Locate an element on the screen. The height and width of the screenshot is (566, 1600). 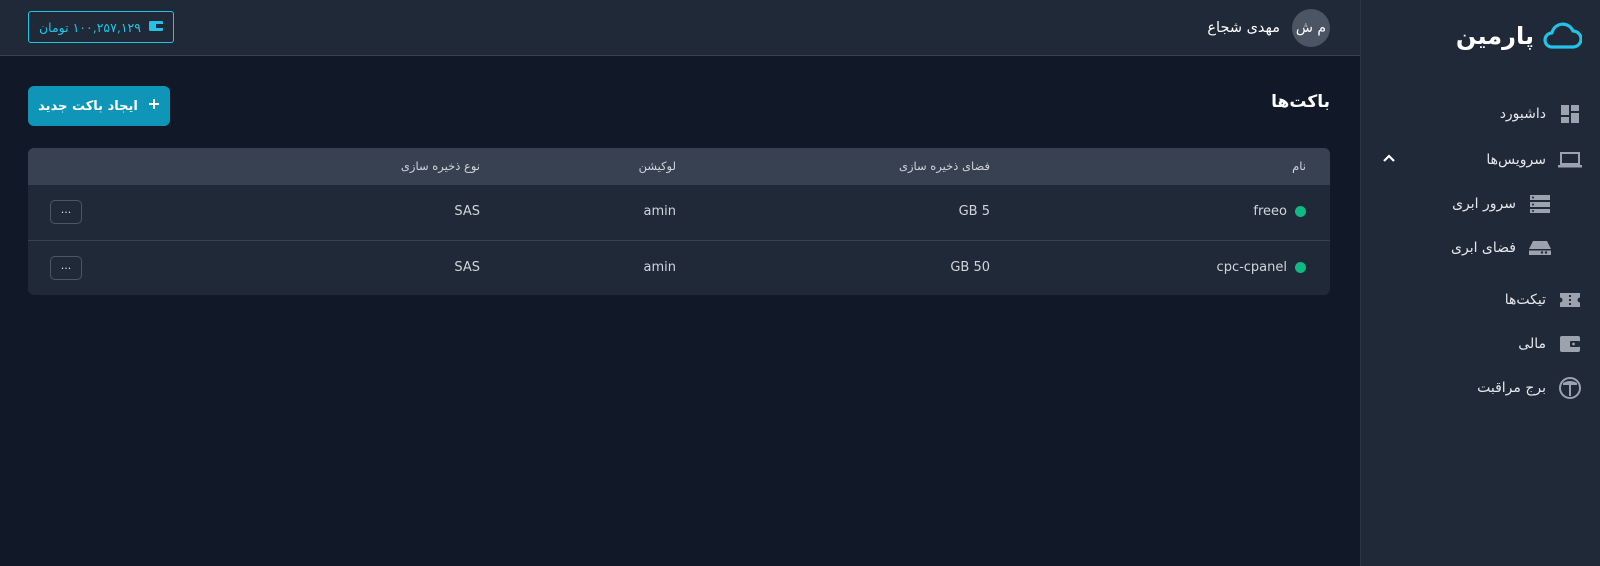
tower-icon is located at coordinates (1570, 388).